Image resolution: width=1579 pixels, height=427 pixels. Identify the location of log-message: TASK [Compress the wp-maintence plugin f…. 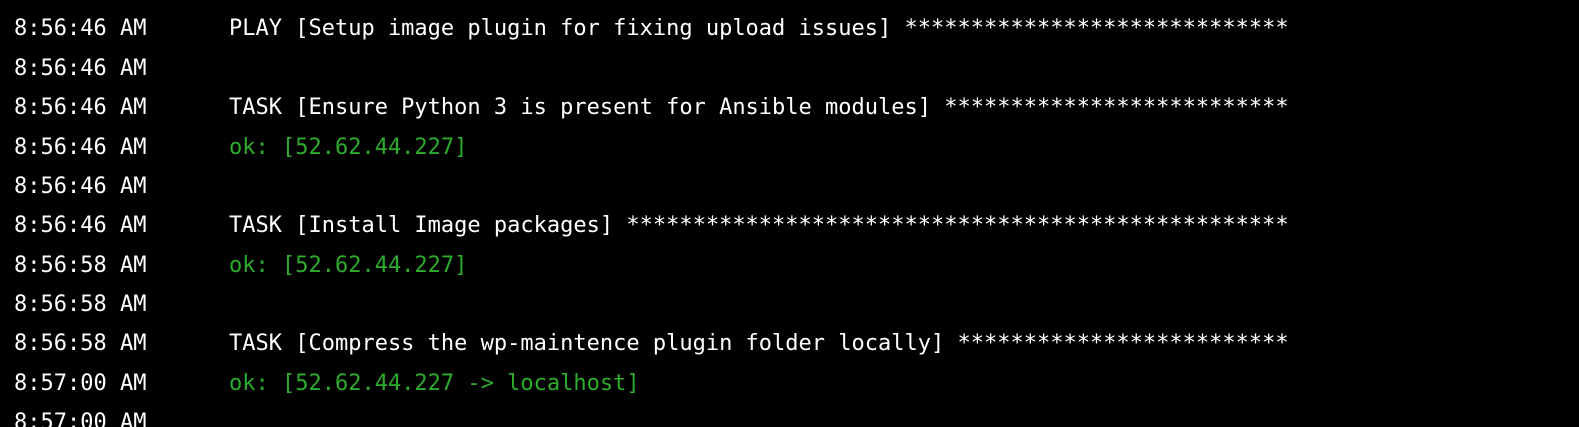
(759, 343).